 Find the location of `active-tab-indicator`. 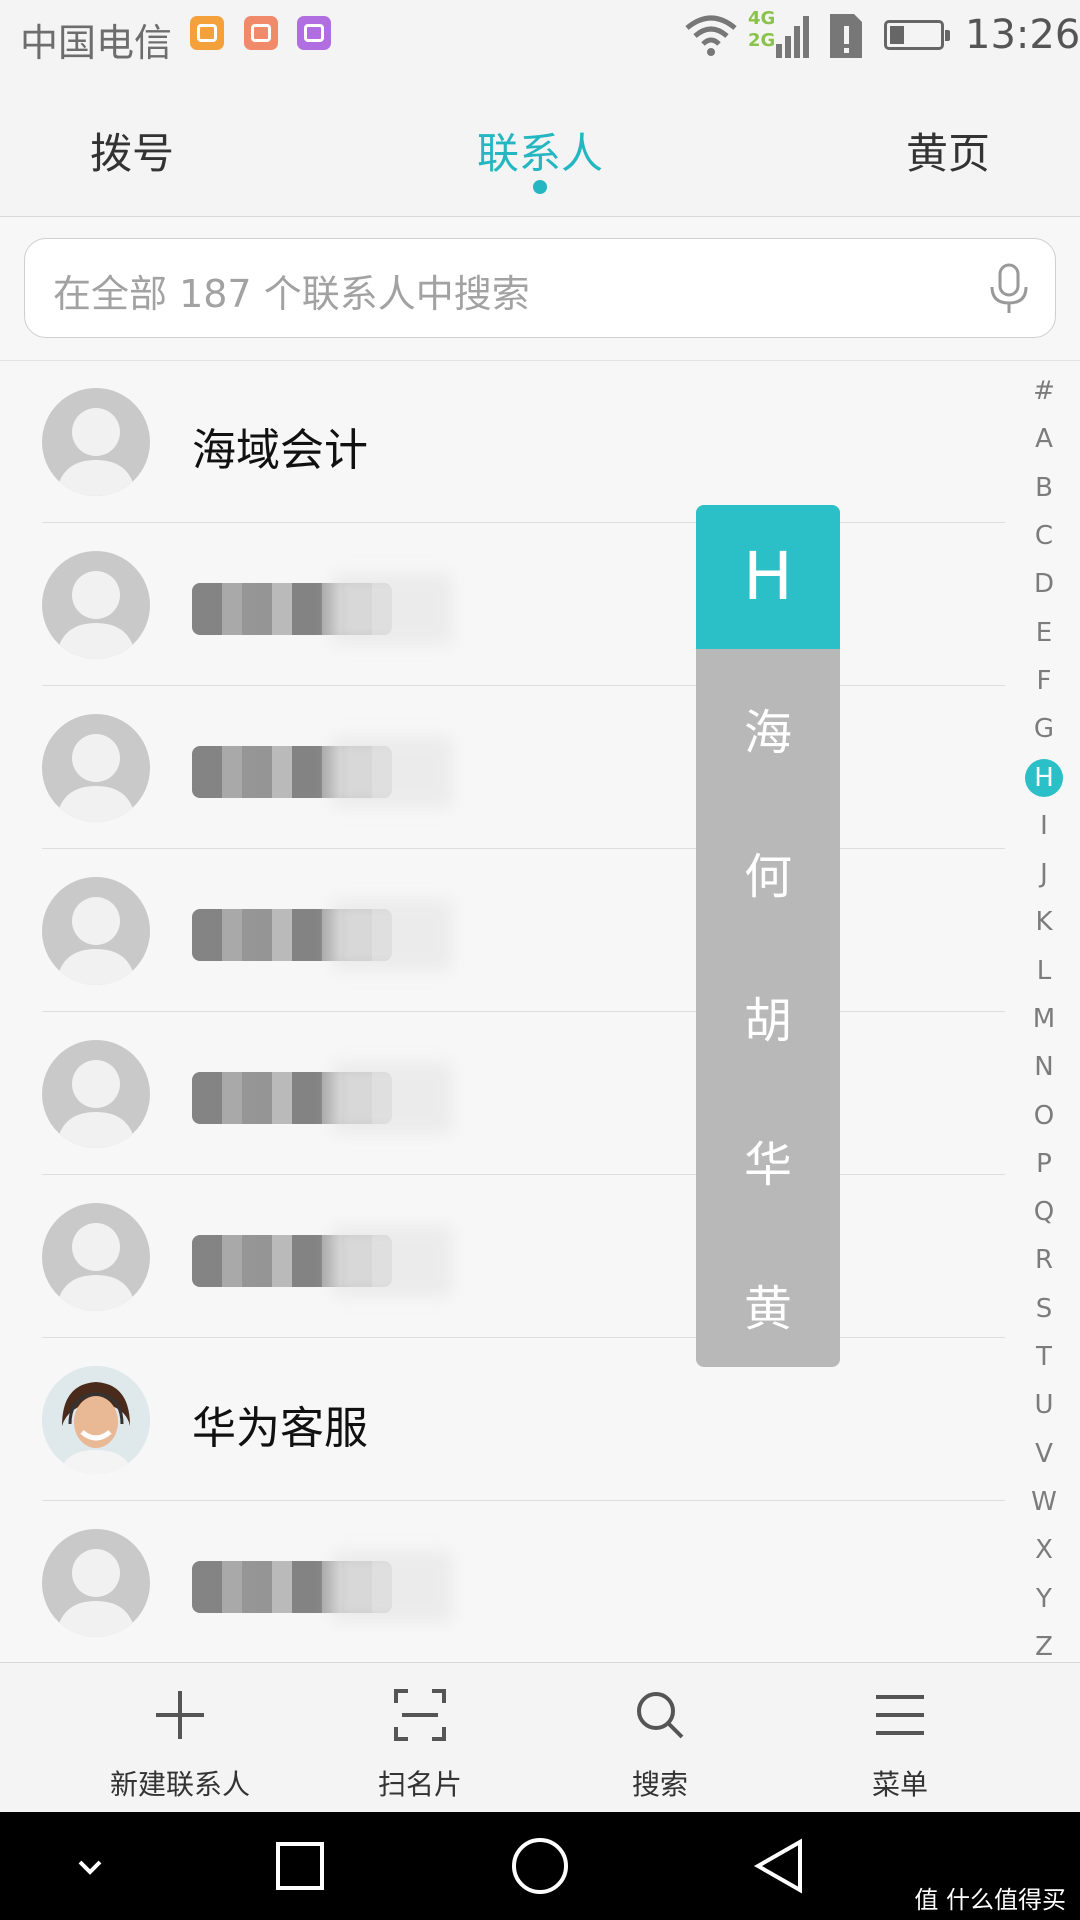

active-tab-indicator is located at coordinates (540, 187).